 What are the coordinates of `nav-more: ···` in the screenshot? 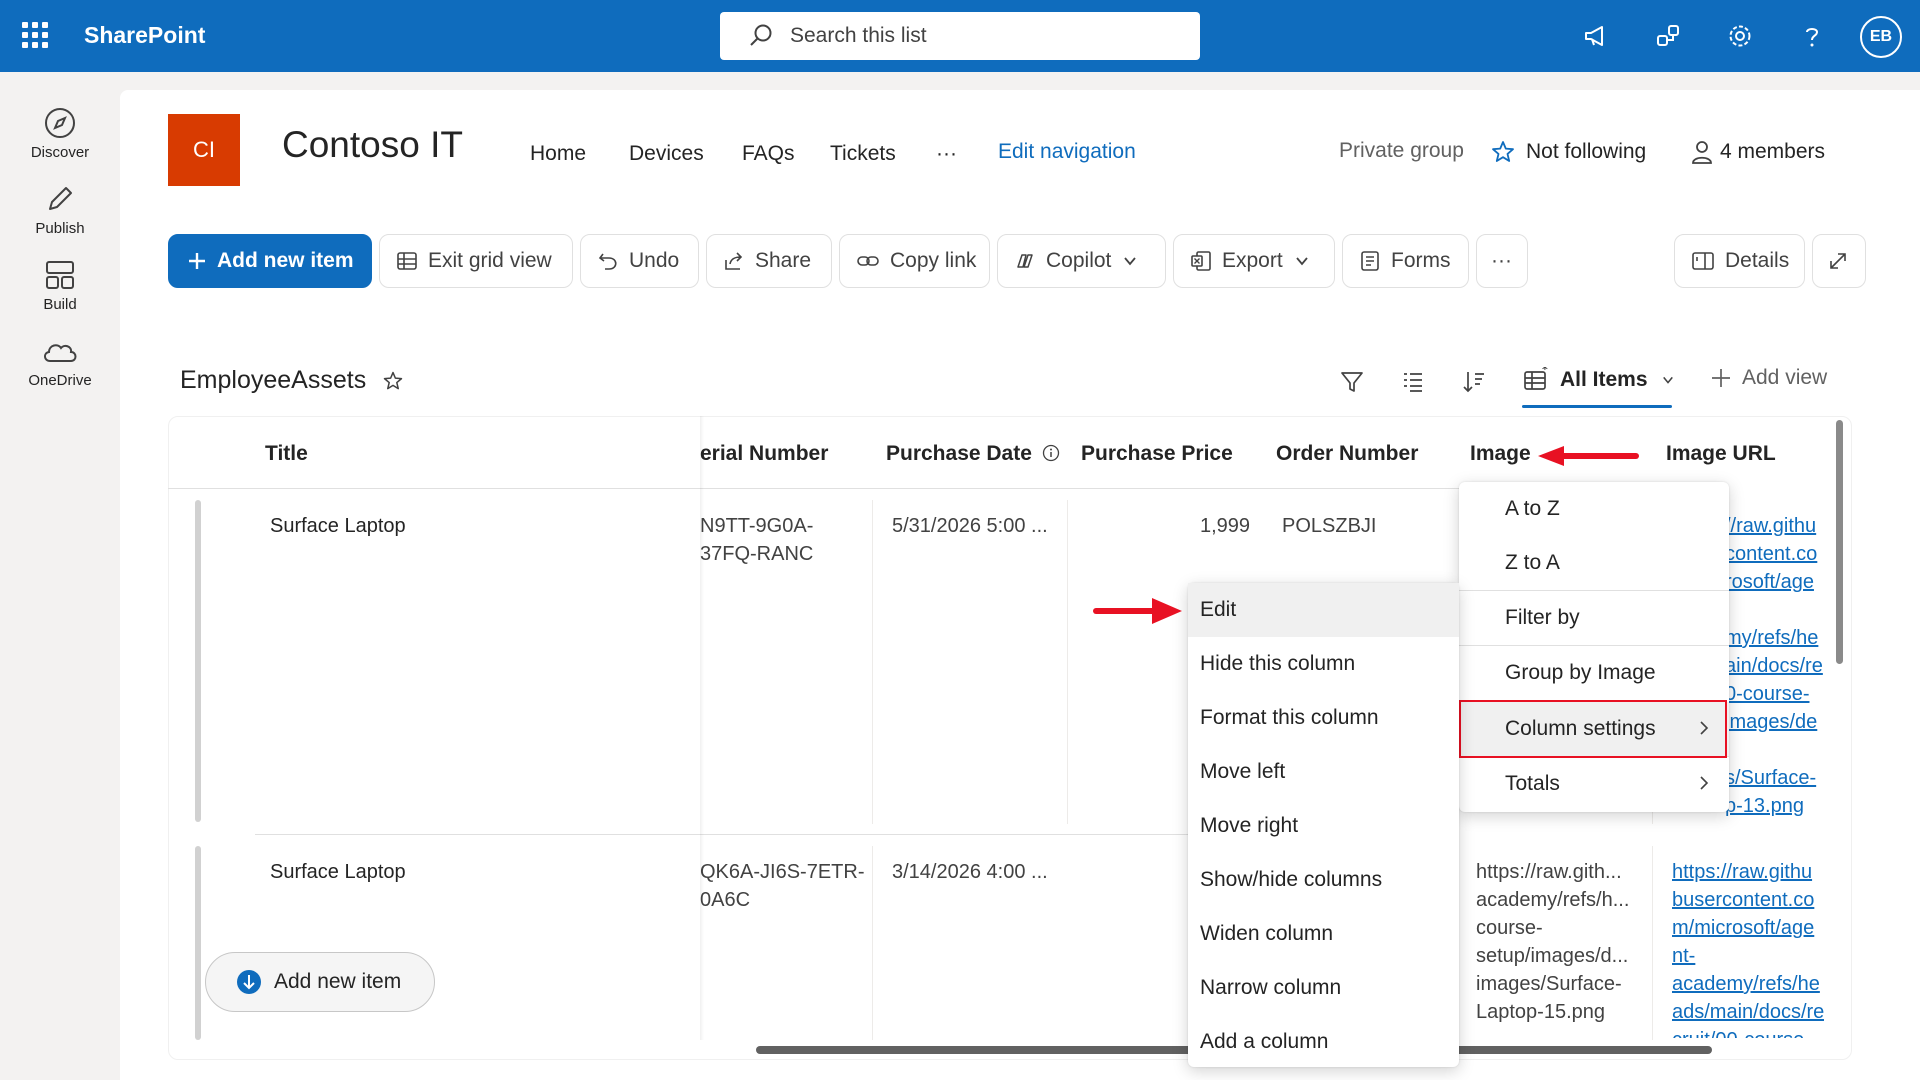 It's located at (946, 154).